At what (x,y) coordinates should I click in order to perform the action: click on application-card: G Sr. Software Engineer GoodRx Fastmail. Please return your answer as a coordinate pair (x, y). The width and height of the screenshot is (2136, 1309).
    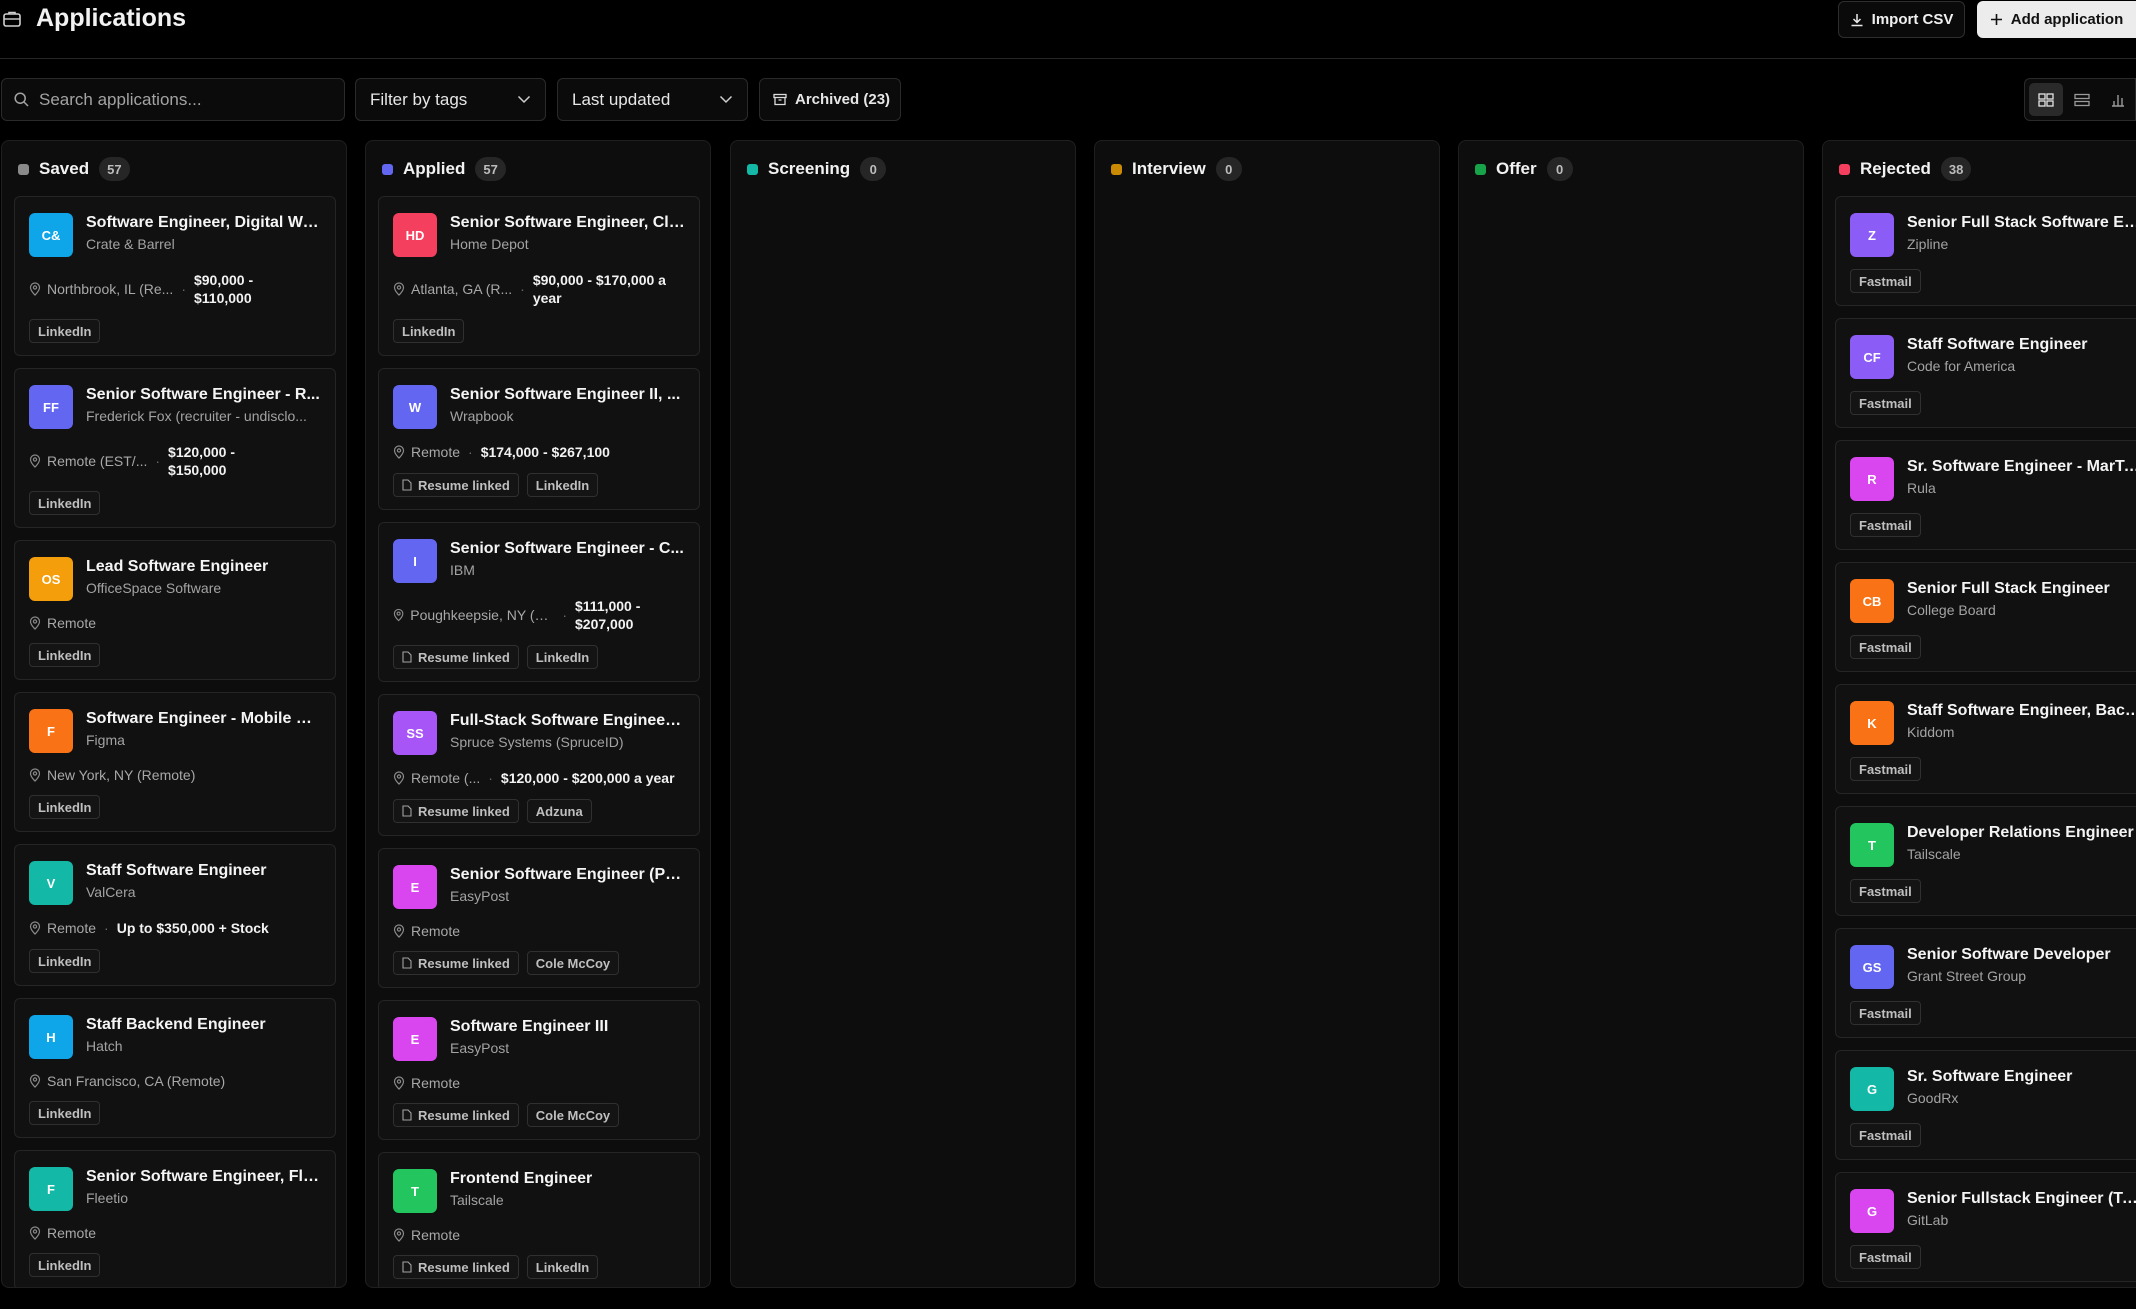
    Looking at the image, I should click on (1985, 1105).